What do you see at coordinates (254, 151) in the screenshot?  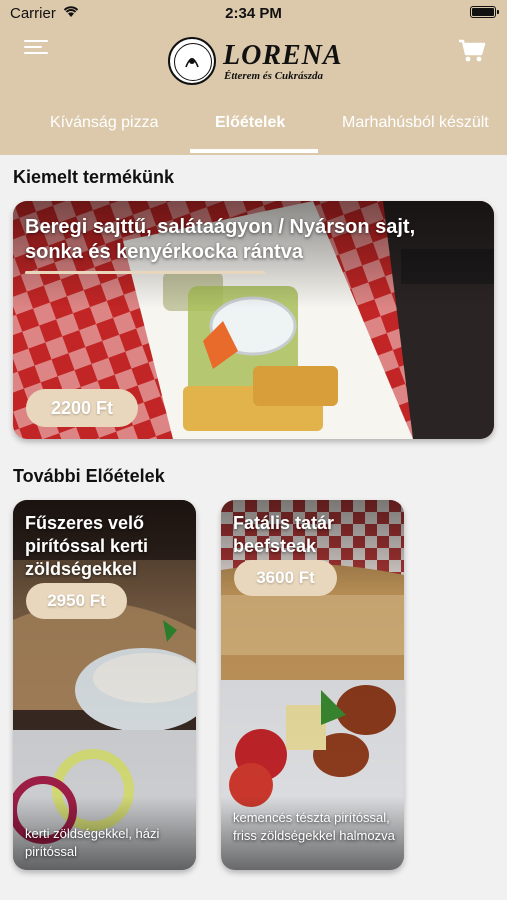 I see `active-tab-indicator` at bounding box center [254, 151].